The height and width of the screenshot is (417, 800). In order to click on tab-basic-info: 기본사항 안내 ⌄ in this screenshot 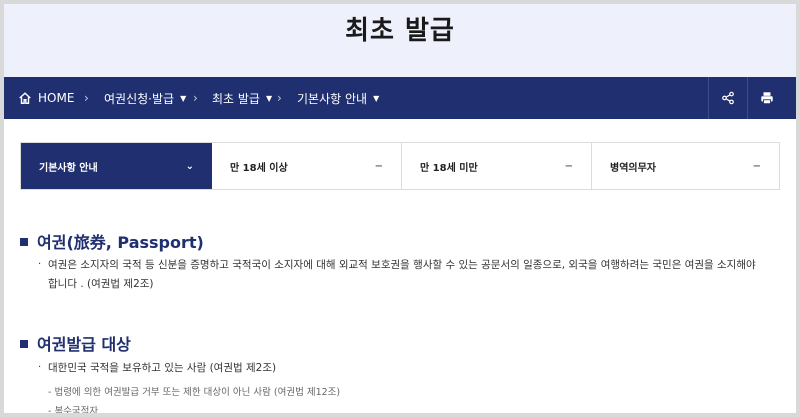, I will do `click(116, 166)`.